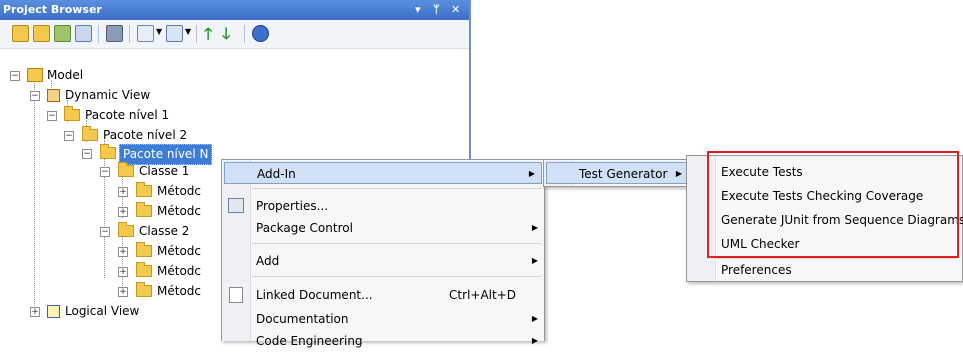 The image size is (963, 352). Describe the element at coordinates (383, 261) in the screenshot. I see `menu-item-add: Add ▶` at that location.